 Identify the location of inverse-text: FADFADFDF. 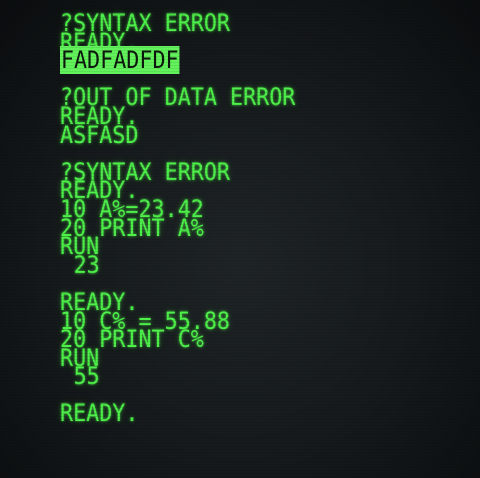
(120, 60).